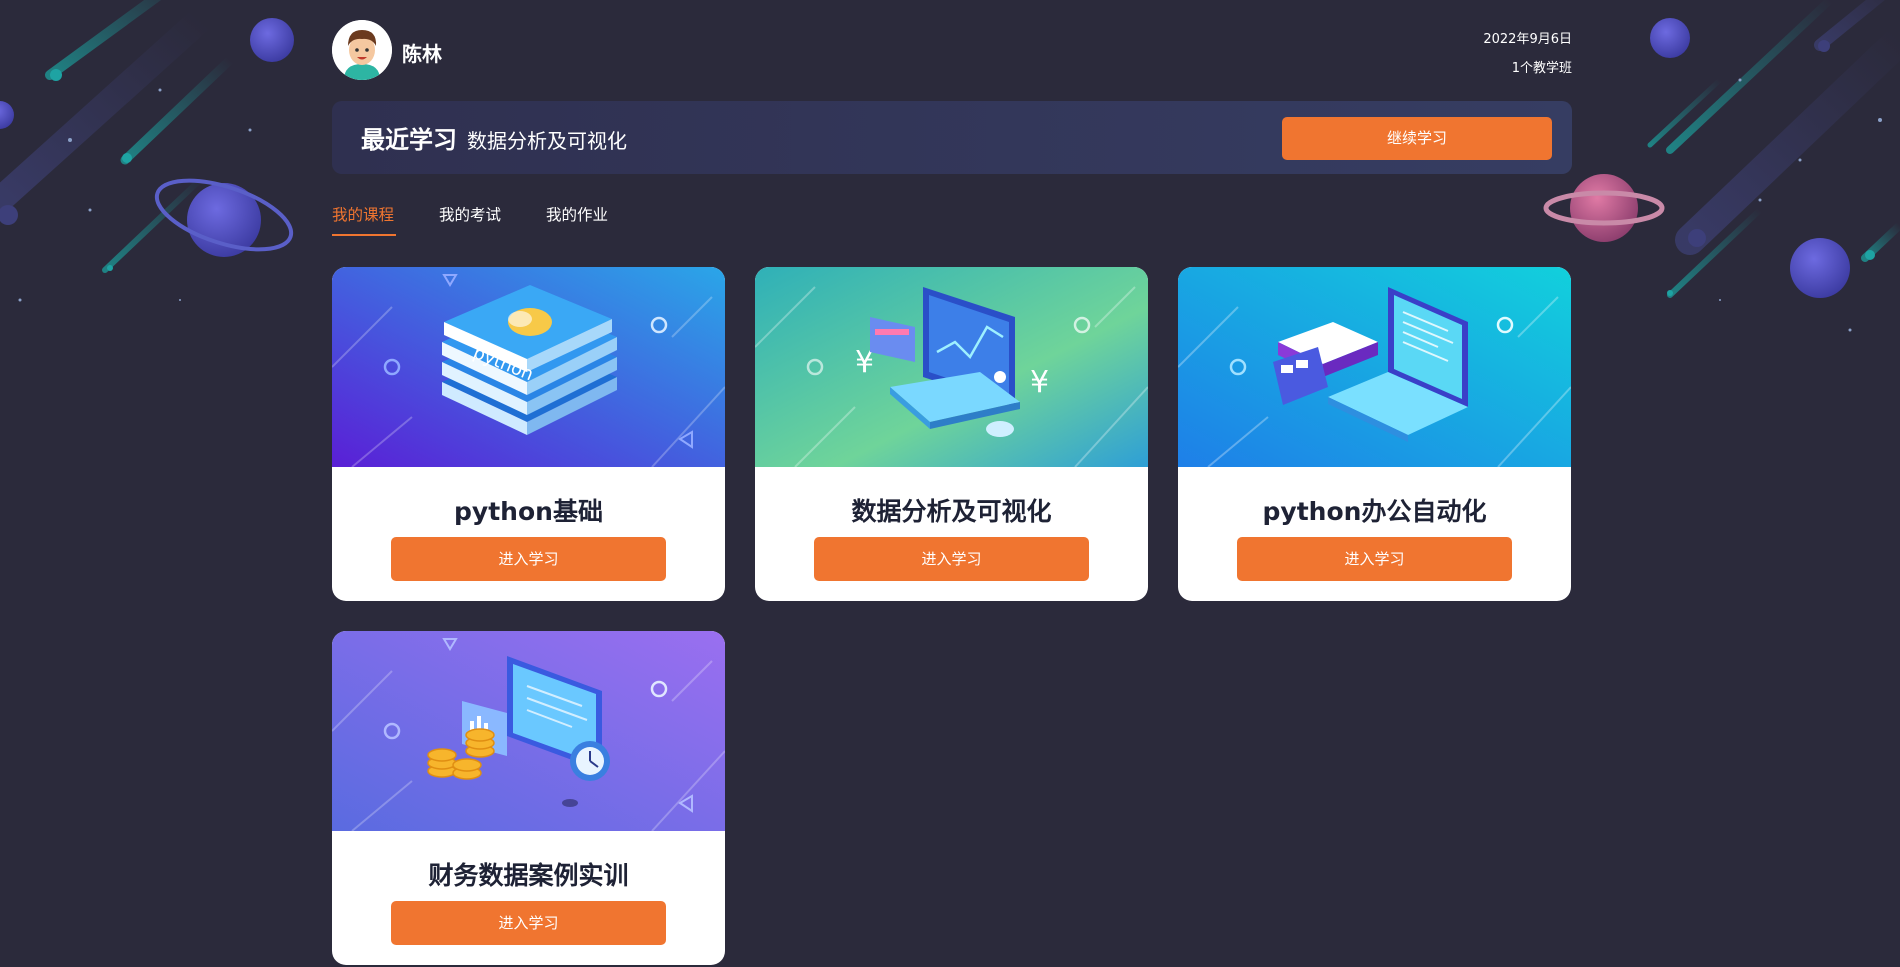 The height and width of the screenshot is (967, 1900). I want to click on recent-learning-bar: 最近学习 数据分析及可视化 继续学习, so click(952, 137).